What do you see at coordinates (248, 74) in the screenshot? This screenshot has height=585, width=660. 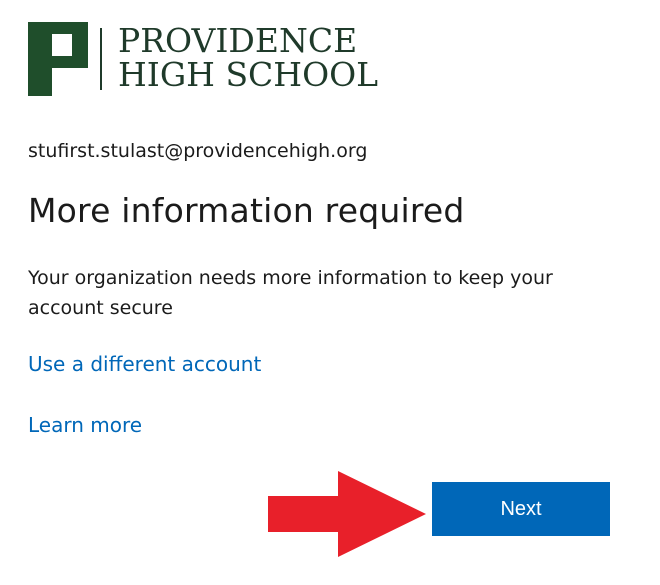 I see `school-name-line2: HIGH SCHOOL` at bounding box center [248, 74].